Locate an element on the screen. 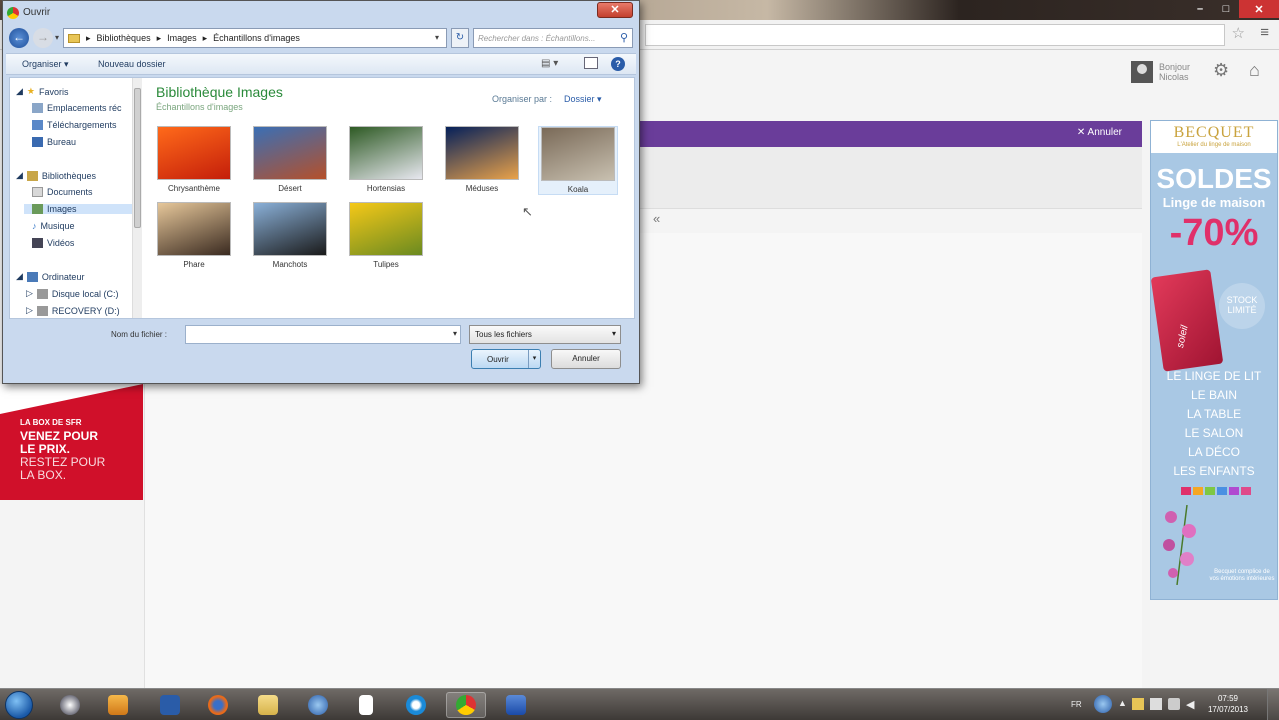  open-options-dropdown-icon: ▾ is located at coordinates (534, 359).